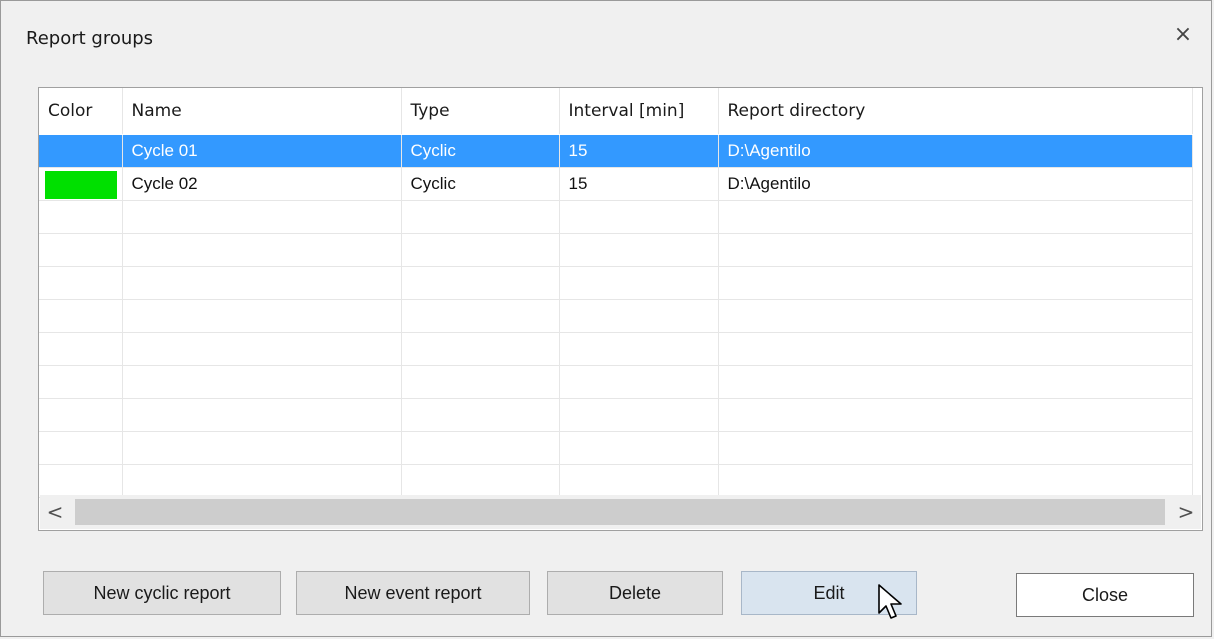  Describe the element at coordinates (55, 512) in the screenshot. I see `scroll-left-arrow-icon: <` at that location.